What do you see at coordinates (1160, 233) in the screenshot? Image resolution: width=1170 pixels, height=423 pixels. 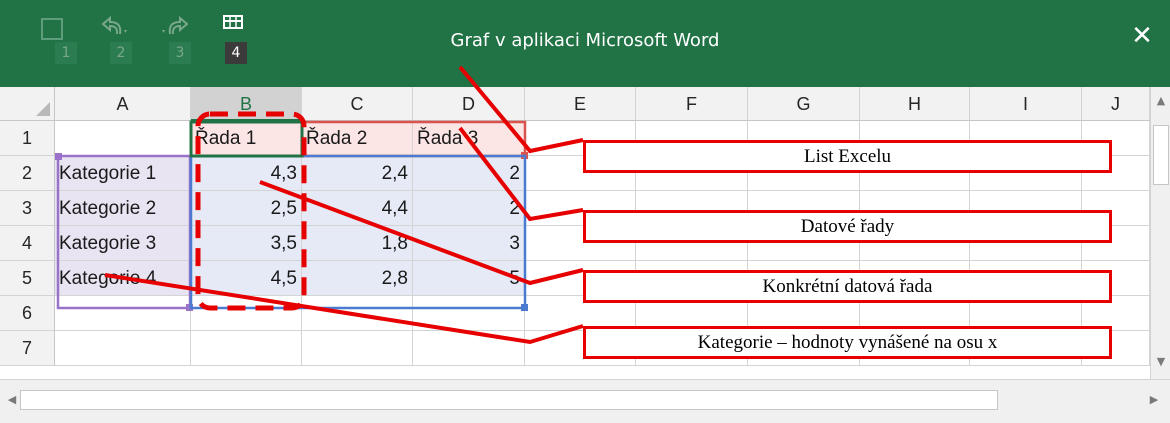 I see `vertical-scrollbar: ▲ ▼` at bounding box center [1160, 233].